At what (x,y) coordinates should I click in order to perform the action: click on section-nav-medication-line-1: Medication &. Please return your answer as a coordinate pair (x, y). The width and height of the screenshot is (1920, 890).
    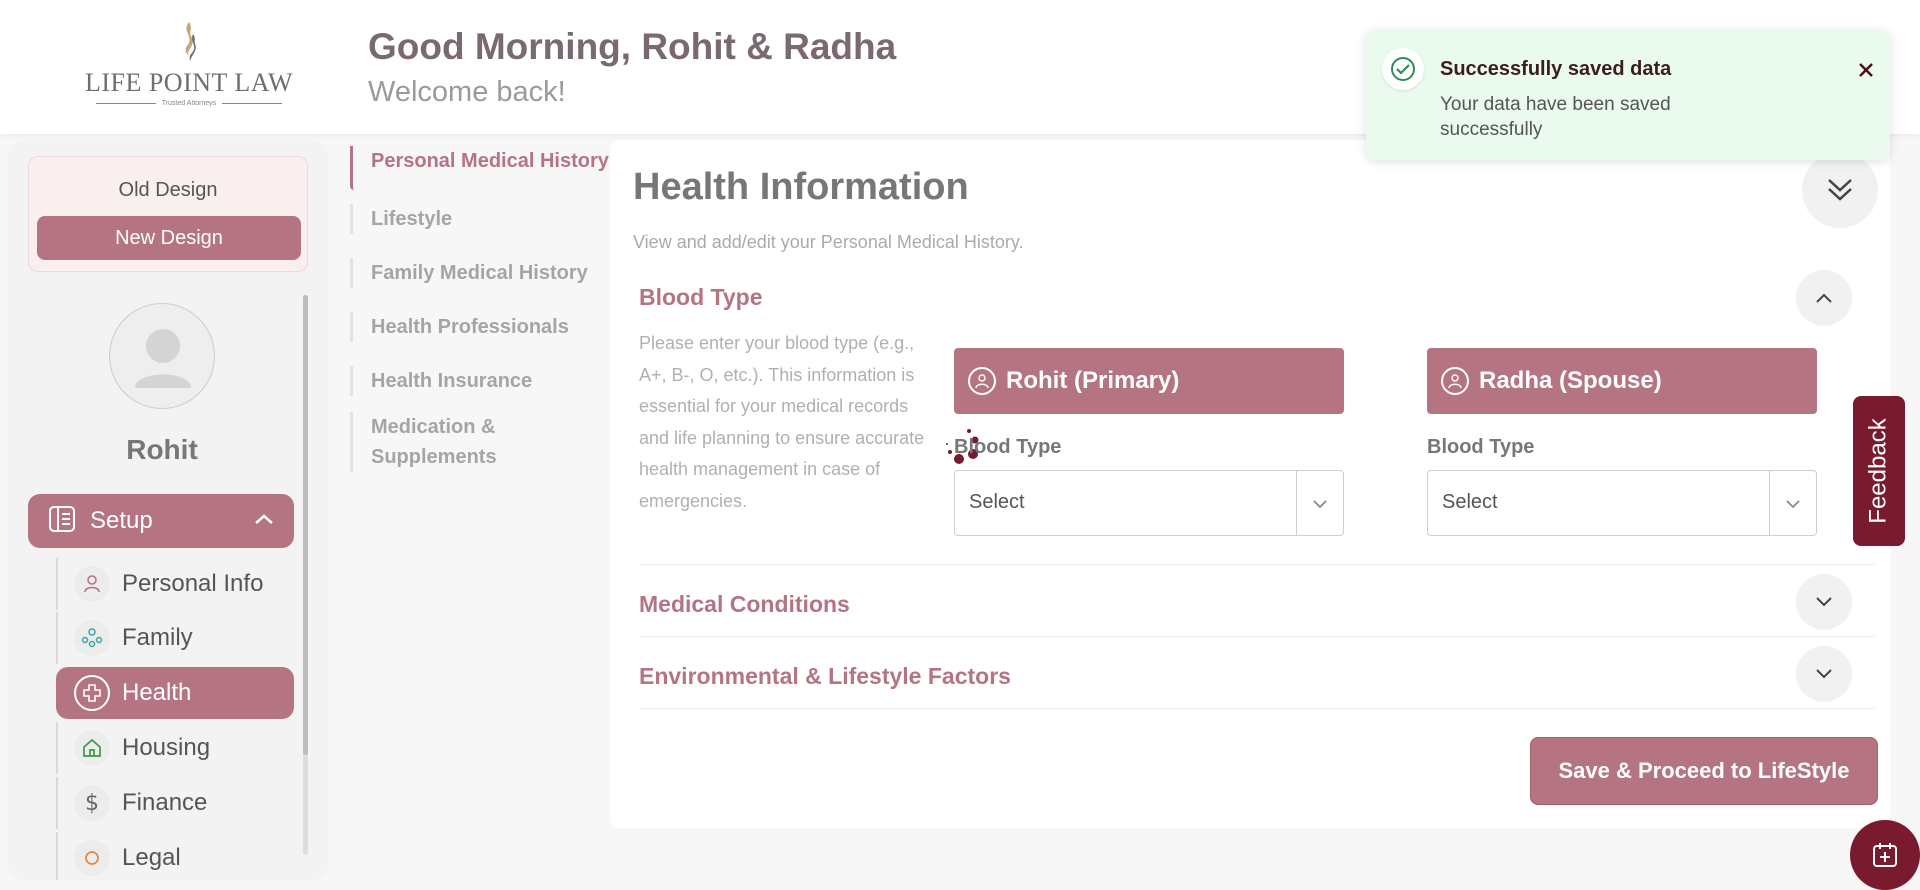
    Looking at the image, I should click on (433, 427).